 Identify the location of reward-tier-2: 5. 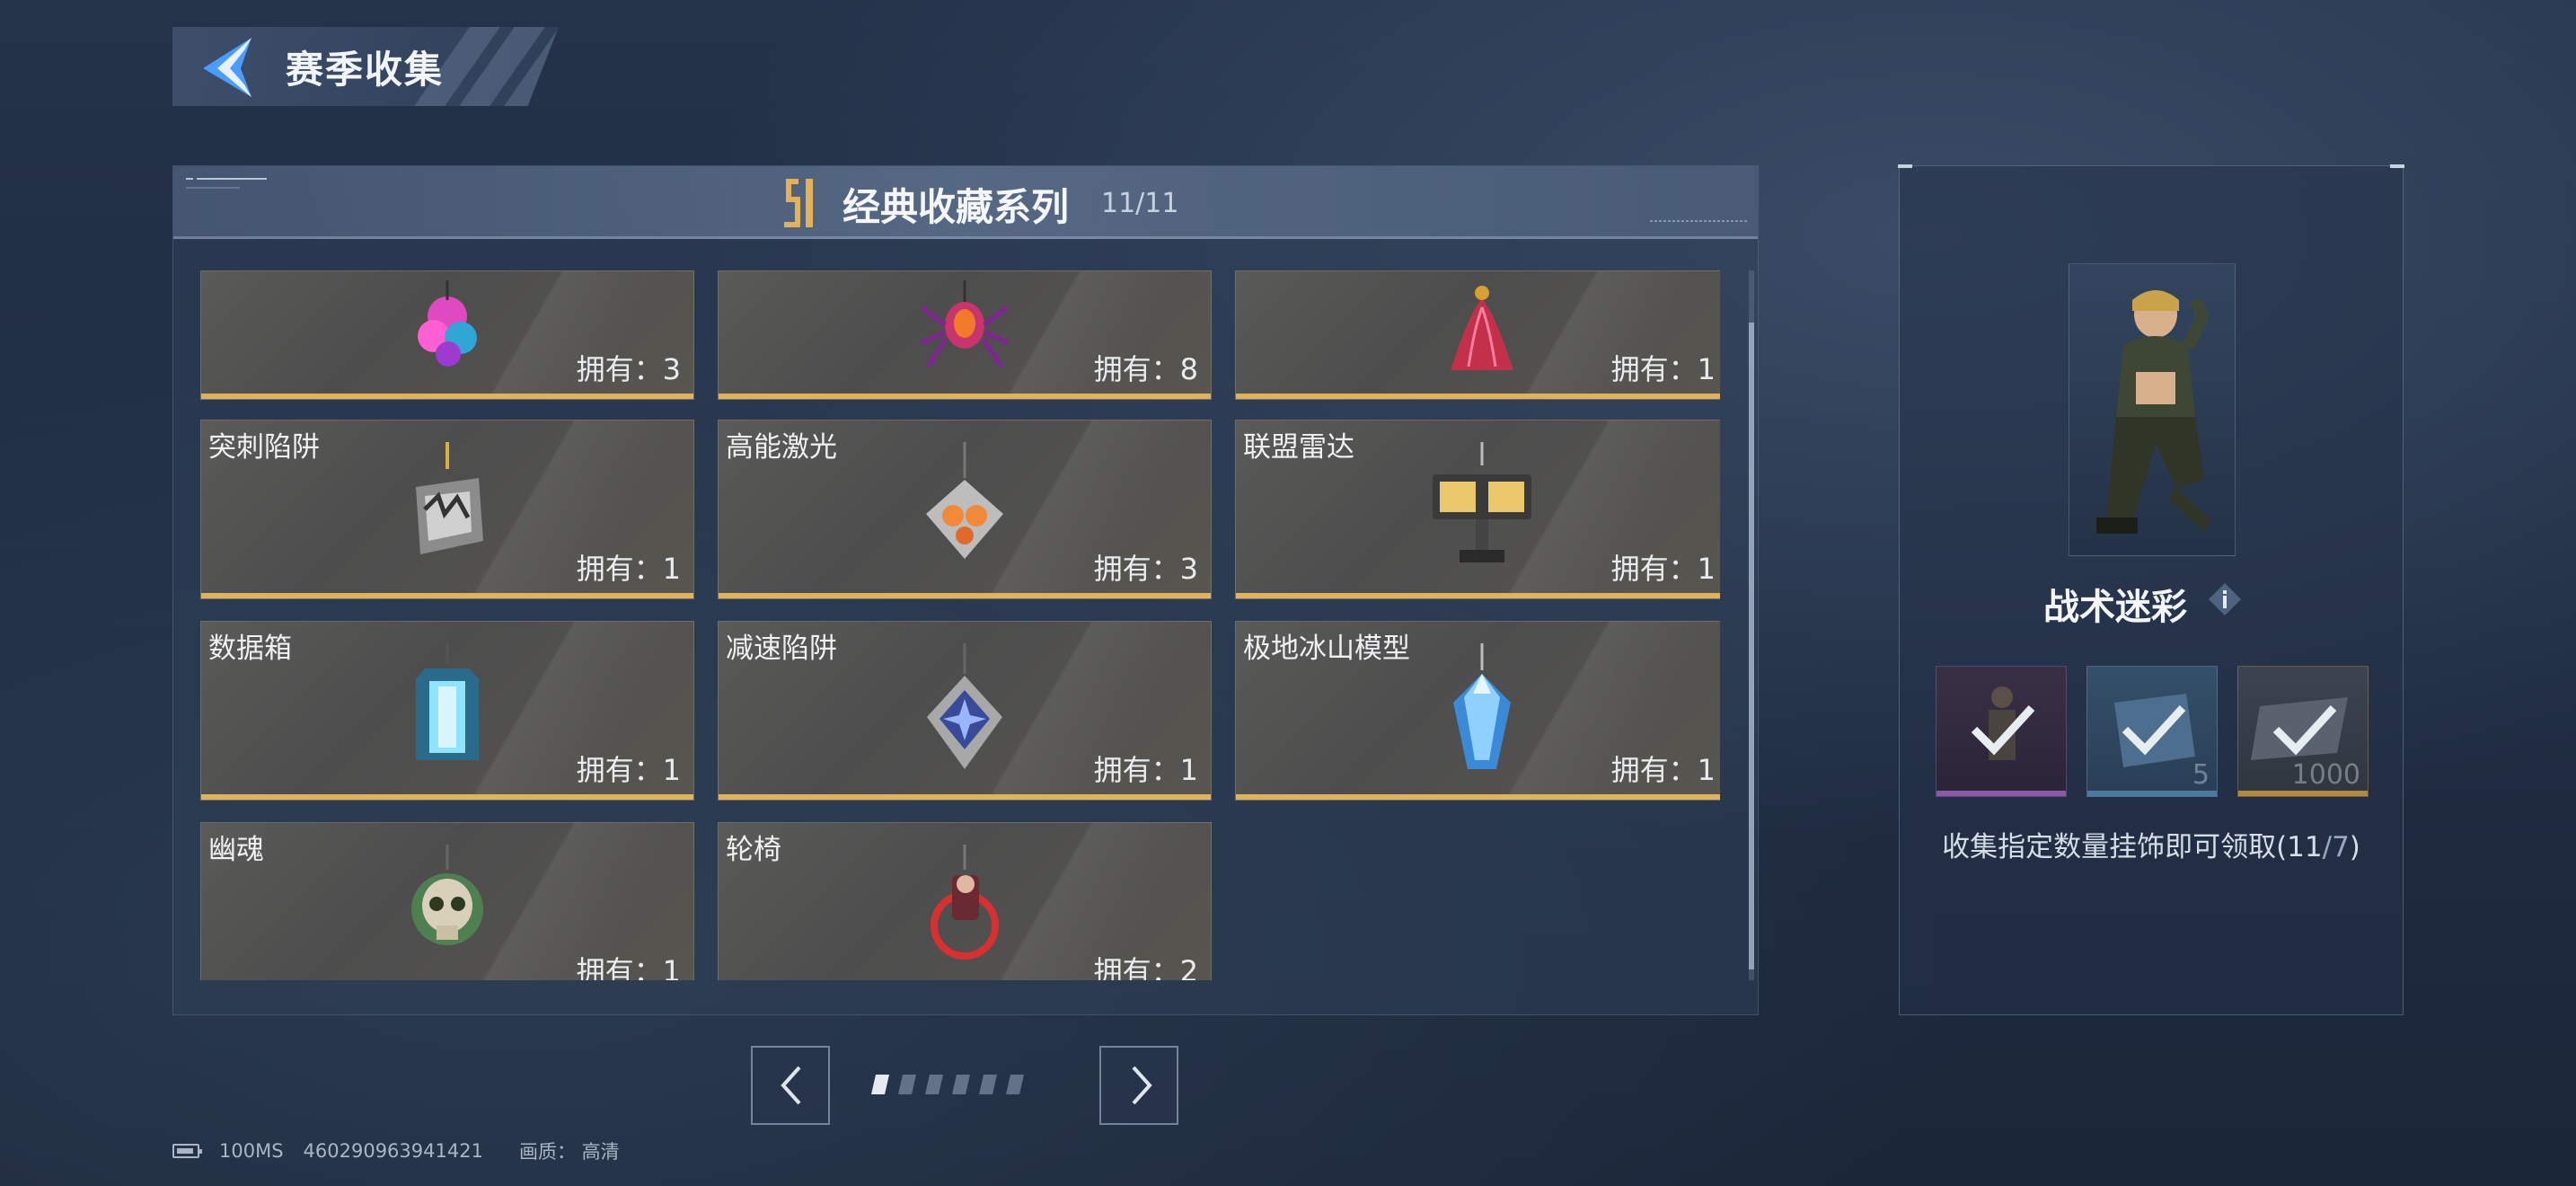
(2152, 731).